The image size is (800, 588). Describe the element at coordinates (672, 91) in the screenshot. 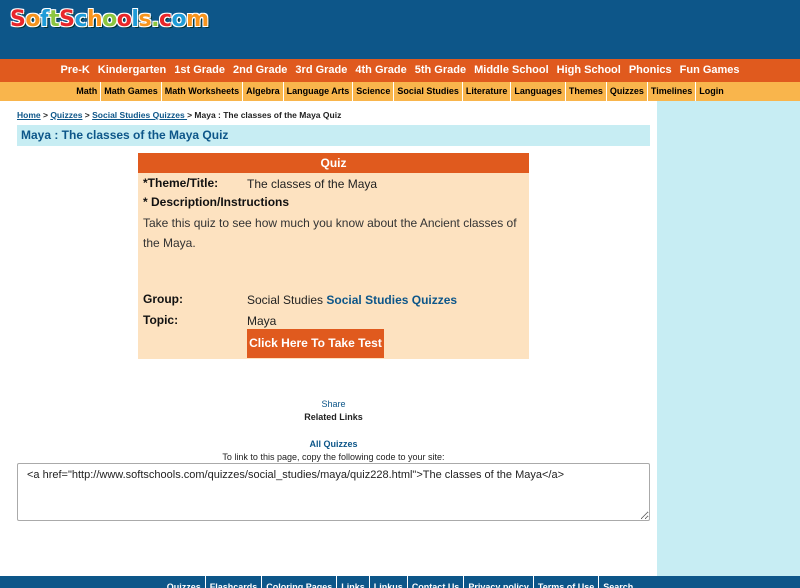

I see `subnav-timelines: Timelines` at that location.